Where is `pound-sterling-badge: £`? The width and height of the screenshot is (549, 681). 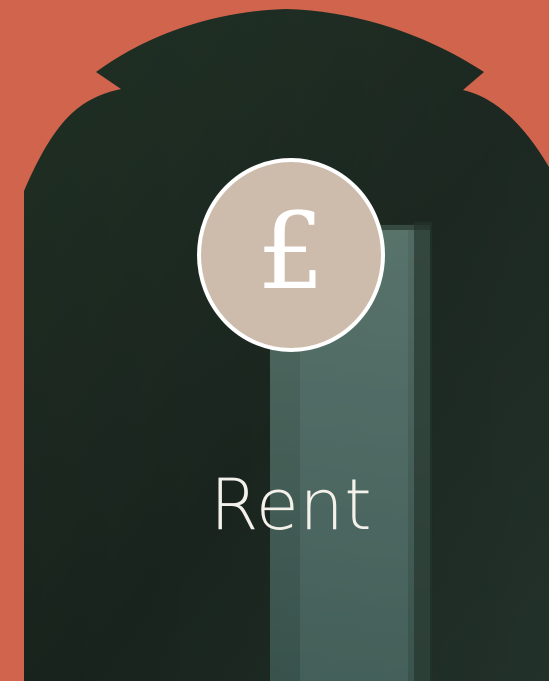 pound-sterling-badge: £ is located at coordinates (291, 255).